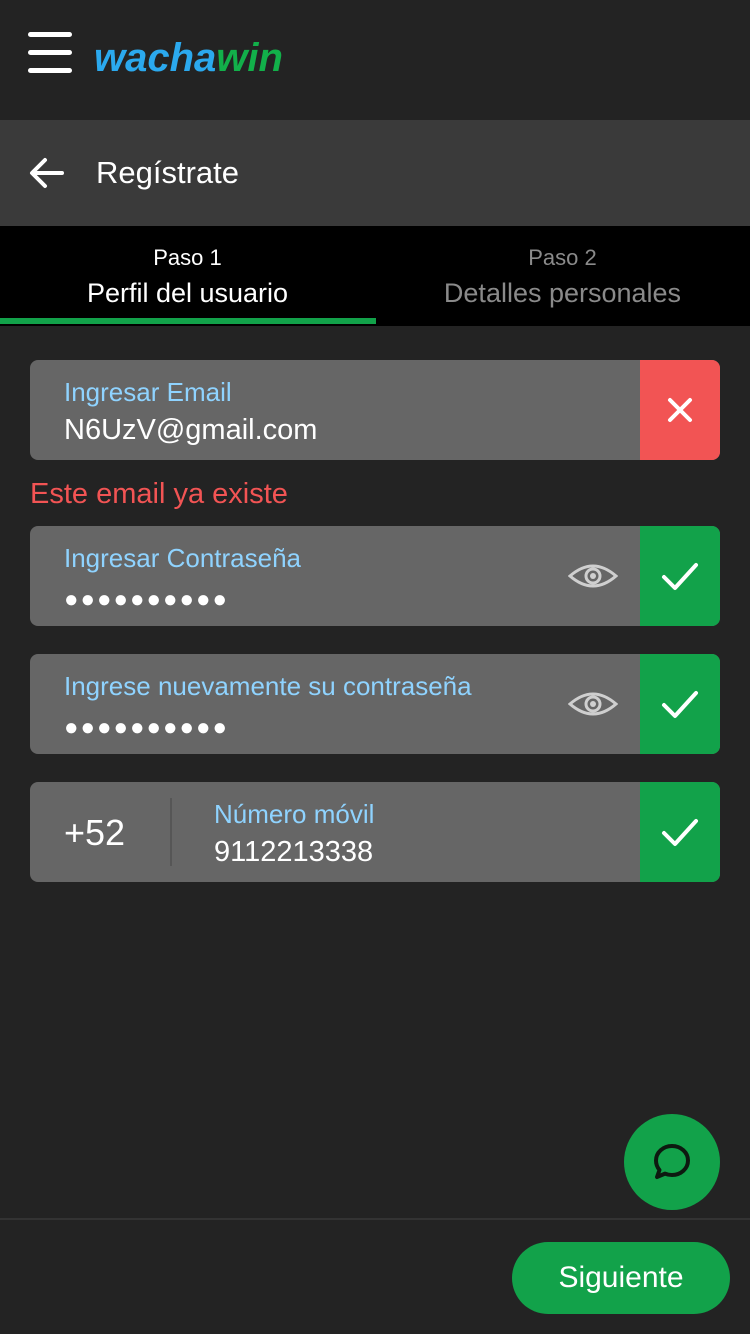 This screenshot has height=1334, width=750. What do you see at coordinates (171, 832) in the screenshot?
I see `divider` at bounding box center [171, 832].